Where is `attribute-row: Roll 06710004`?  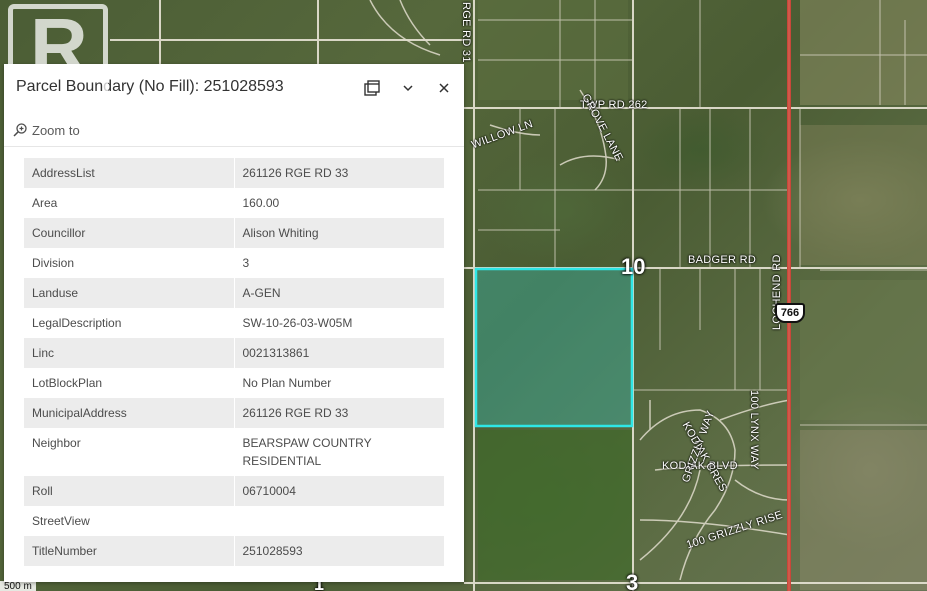 attribute-row: Roll 06710004 is located at coordinates (234, 491).